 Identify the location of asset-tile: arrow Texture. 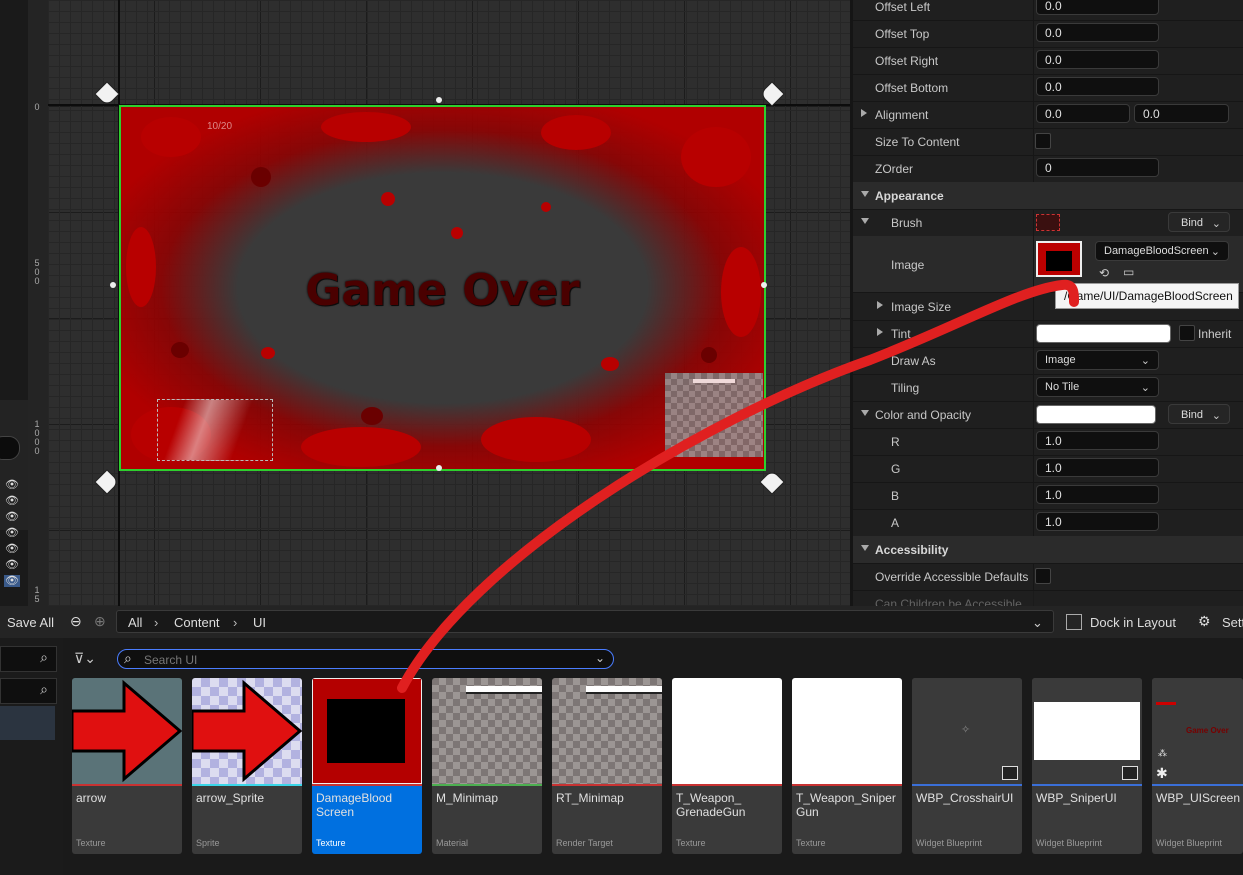
(127, 766).